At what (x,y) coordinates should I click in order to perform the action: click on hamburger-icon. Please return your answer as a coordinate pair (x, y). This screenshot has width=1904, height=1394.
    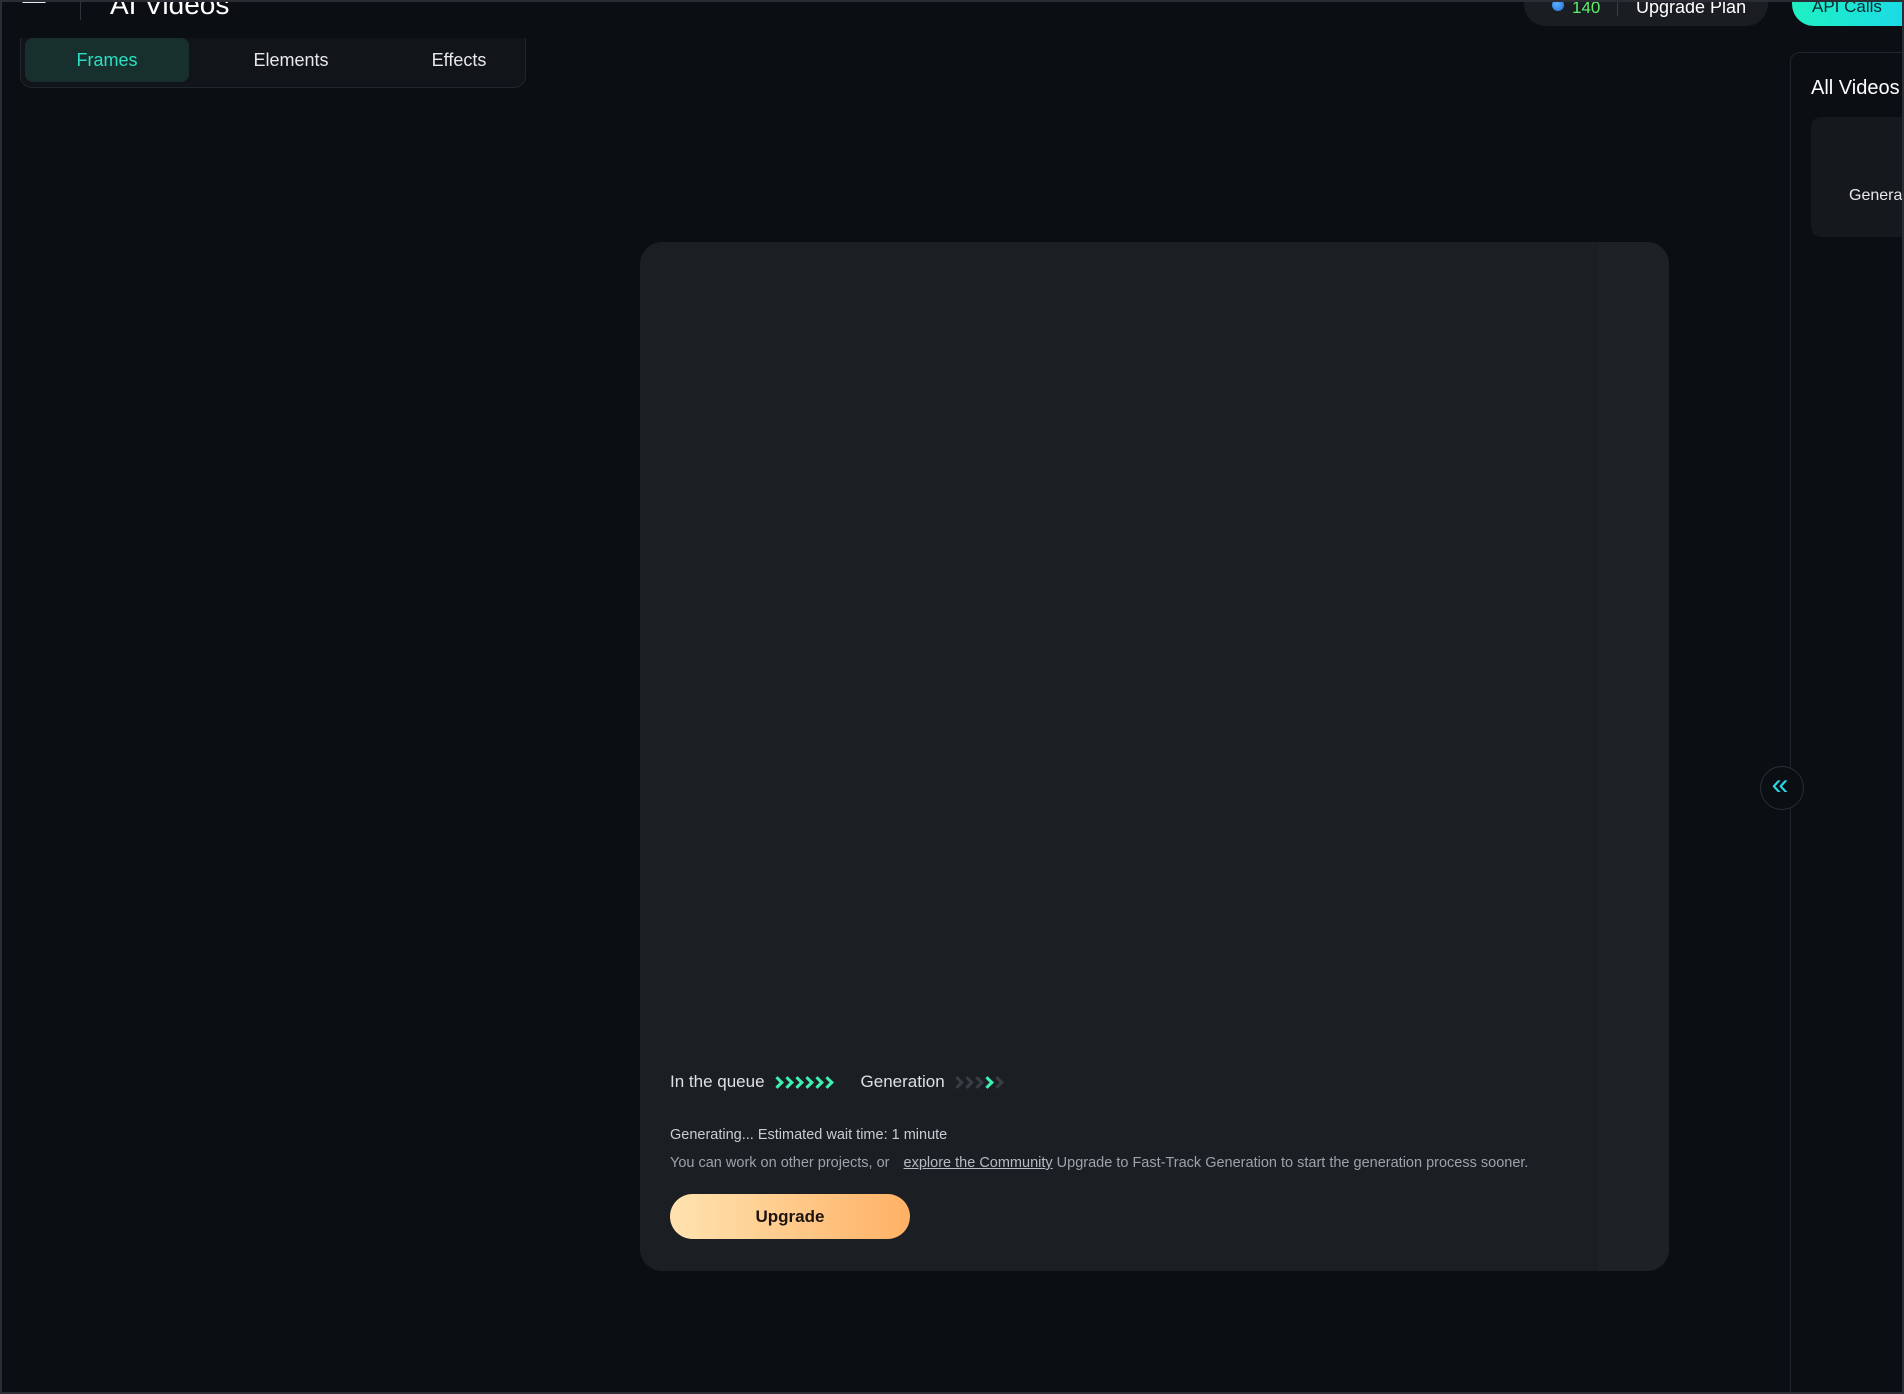
    Looking at the image, I should click on (36, 9).